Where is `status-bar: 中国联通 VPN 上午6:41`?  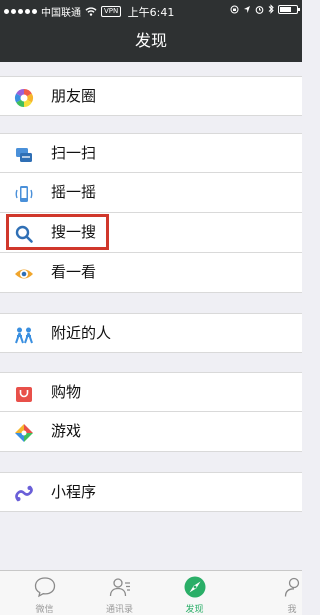
status-bar: 中国联通 VPN 上午6:41 is located at coordinates (151, 10).